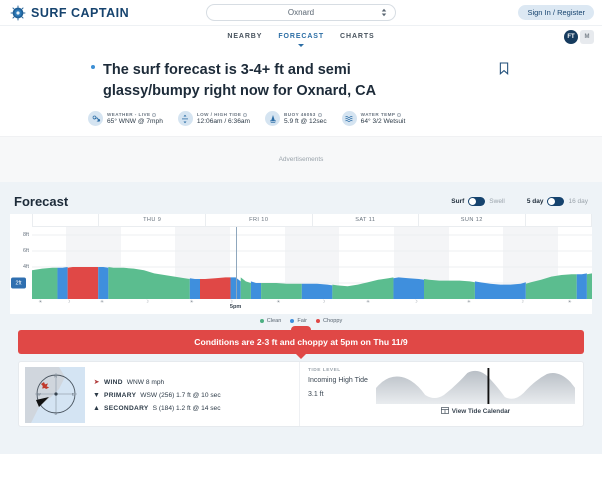 Image resolution: width=602 pixels, height=500 pixels. I want to click on condition-water-temp-value: 64° 3/2 Wetsuit, so click(383, 122).